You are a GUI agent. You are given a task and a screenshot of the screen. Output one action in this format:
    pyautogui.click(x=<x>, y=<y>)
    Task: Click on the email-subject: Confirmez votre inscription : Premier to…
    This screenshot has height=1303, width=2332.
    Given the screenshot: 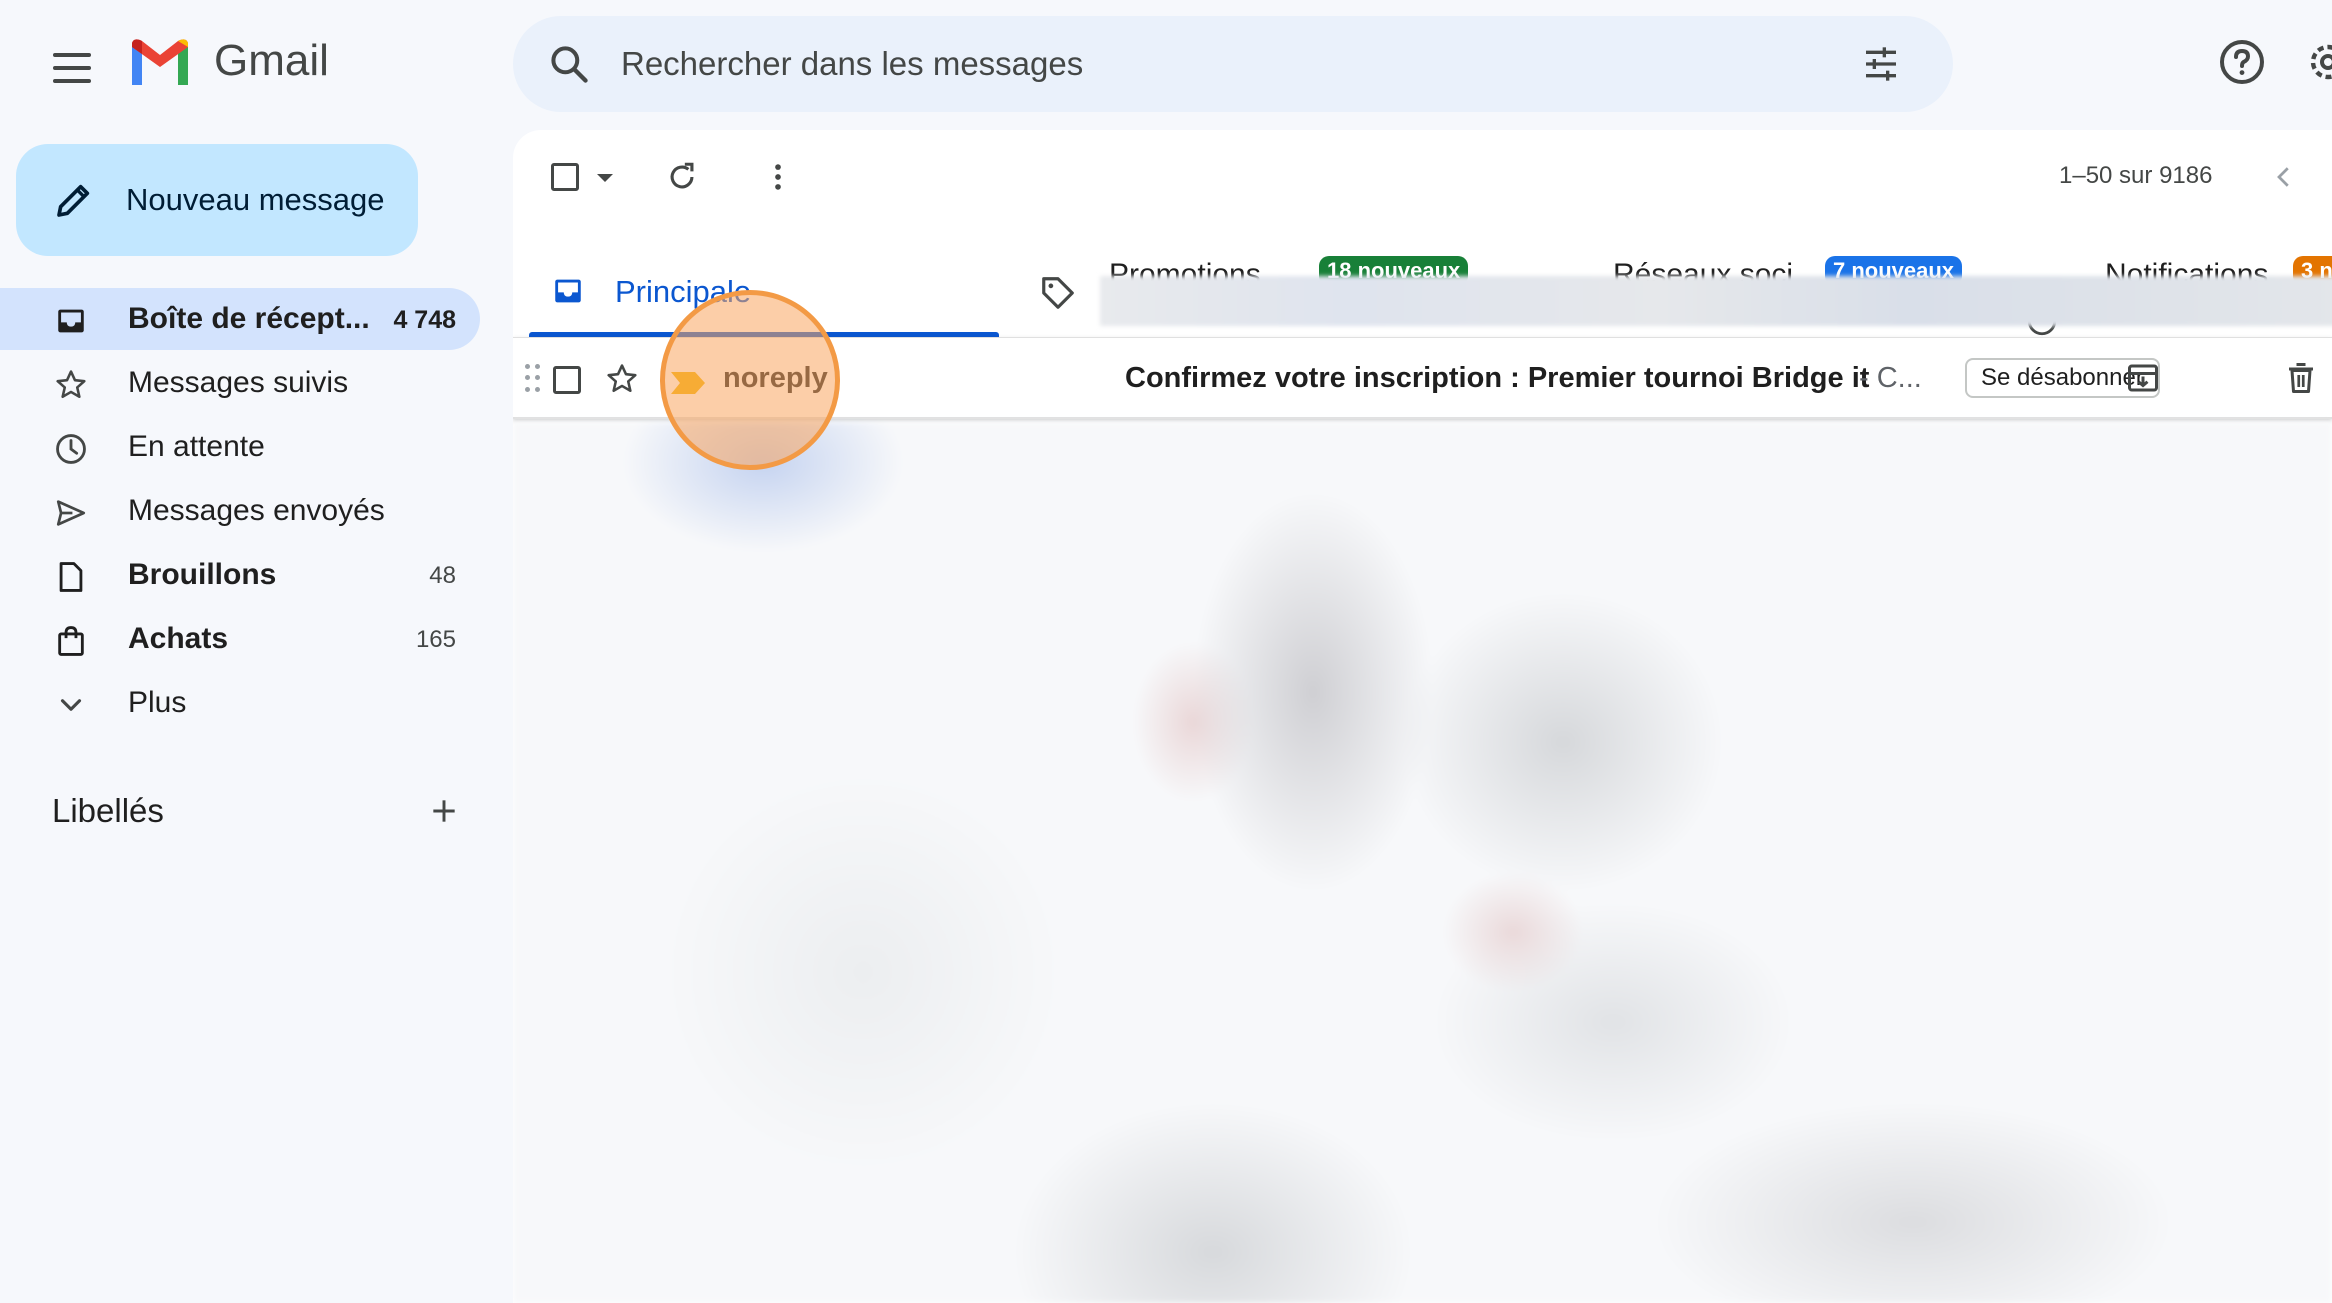 What is the action you would take?
    pyautogui.click(x=1497, y=378)
    